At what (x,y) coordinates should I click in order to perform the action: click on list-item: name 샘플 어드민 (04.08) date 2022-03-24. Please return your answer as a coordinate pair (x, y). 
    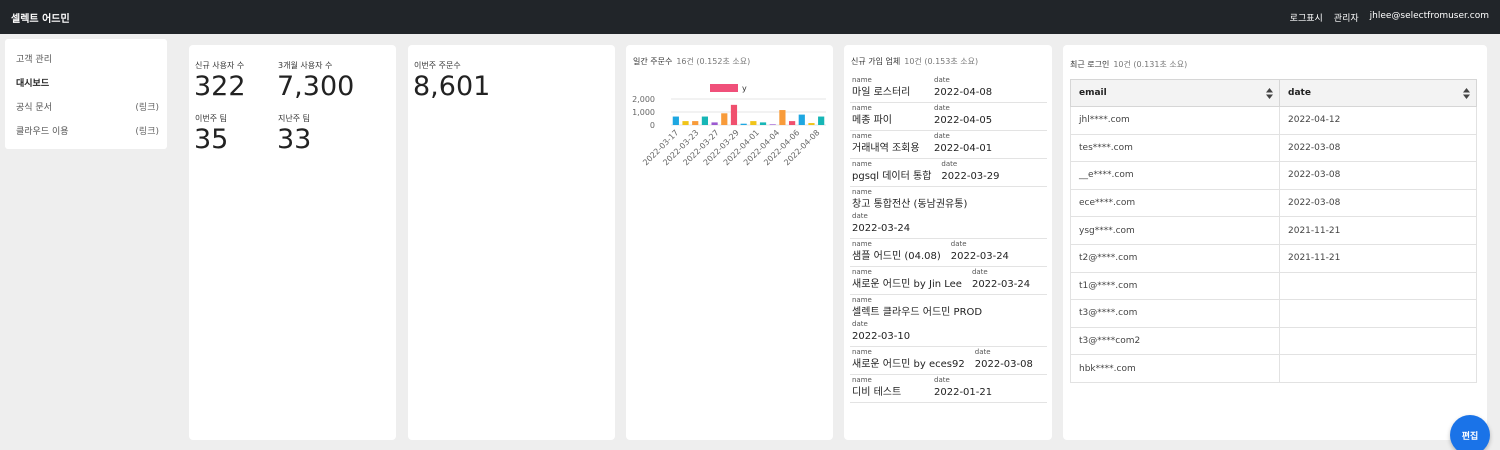
    Looking at the image, I should click on (948, 253).